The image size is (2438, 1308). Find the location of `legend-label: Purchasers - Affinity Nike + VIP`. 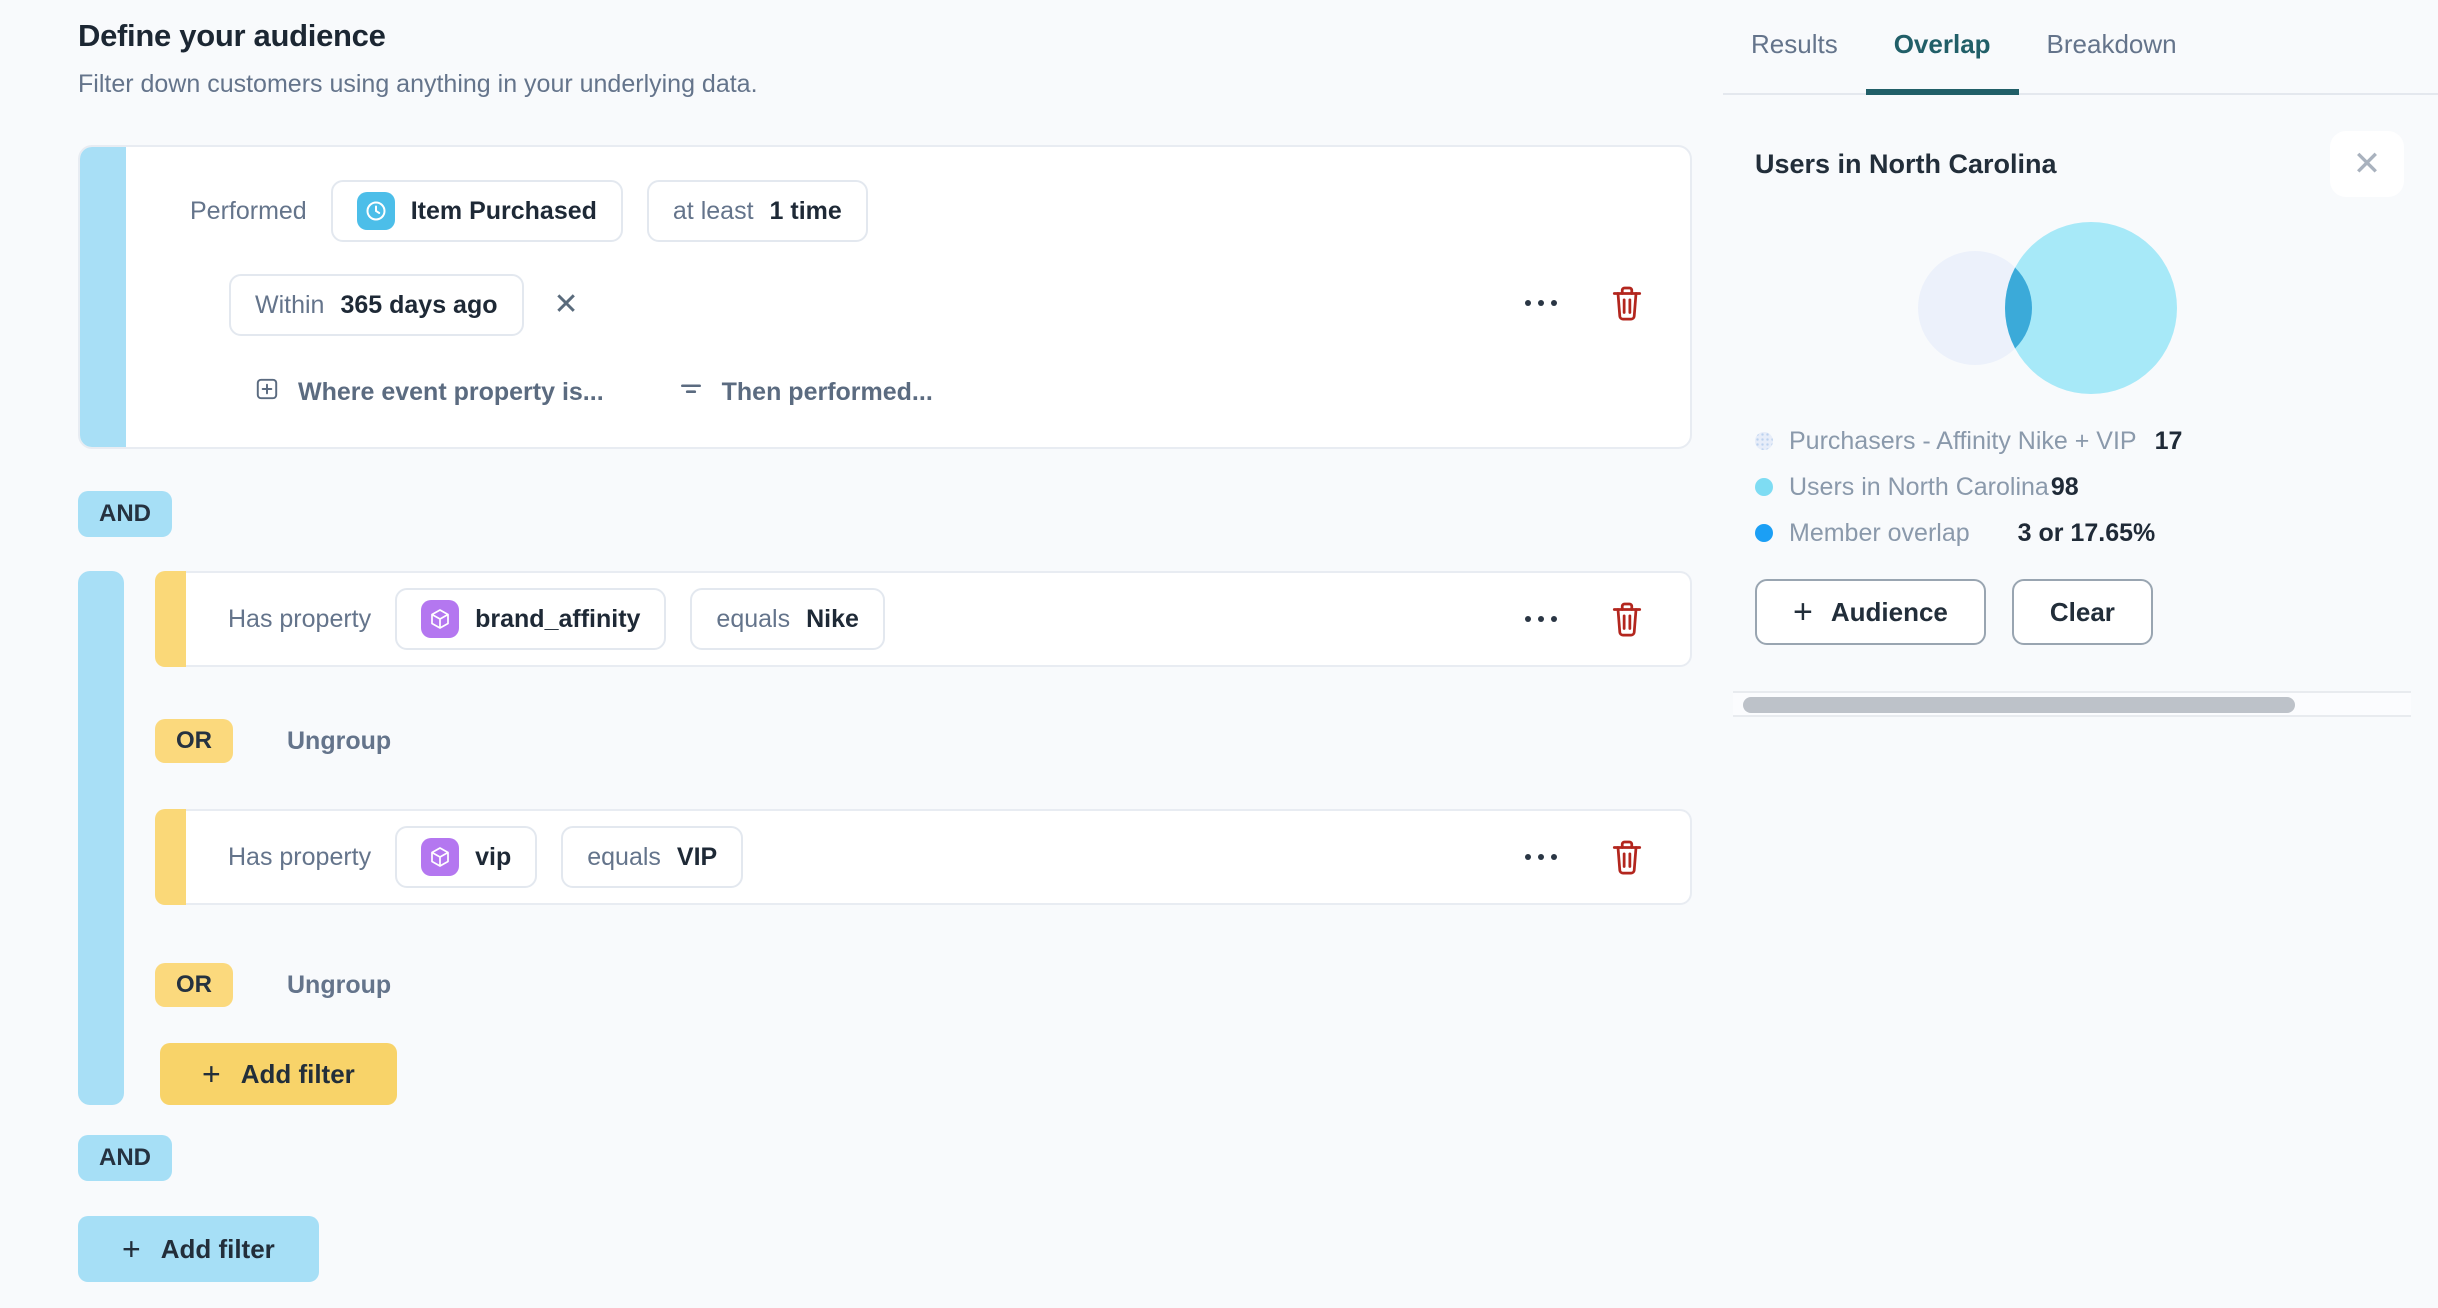

legend-label: Purchasers - Affinity Nike + VIP is located at coordinates (1963, 440).